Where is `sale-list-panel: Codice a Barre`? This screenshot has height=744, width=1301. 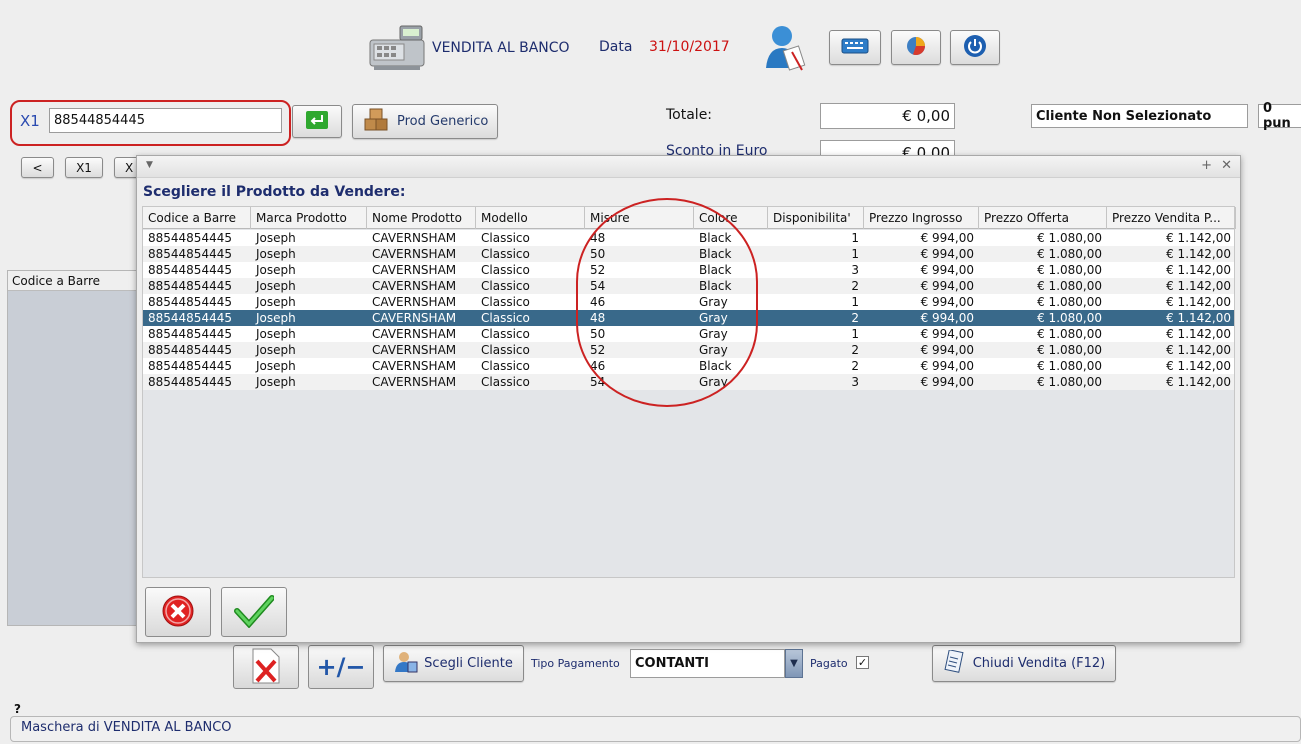 sale-list-panel: Codice a Barre is located at coordinates (72, 448).